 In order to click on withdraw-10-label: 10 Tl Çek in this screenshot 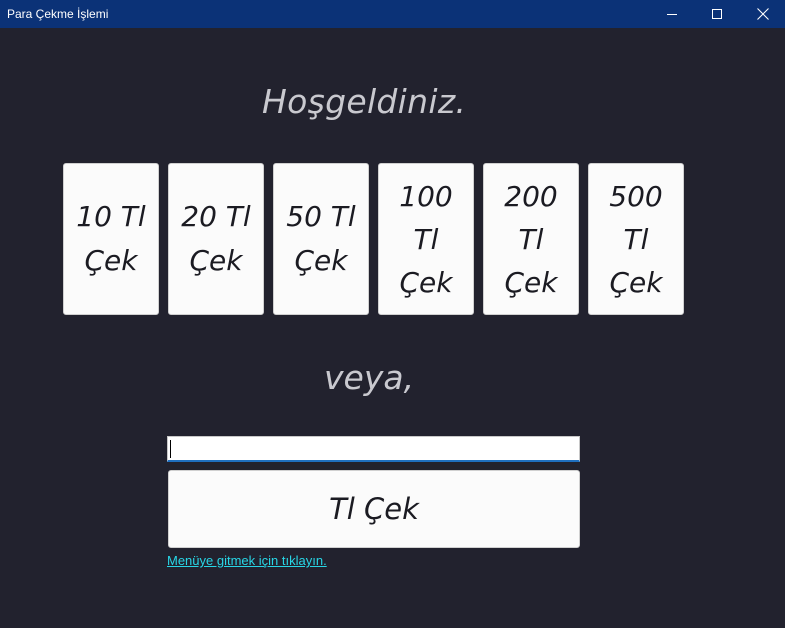, I will do `click(111, 238)`.